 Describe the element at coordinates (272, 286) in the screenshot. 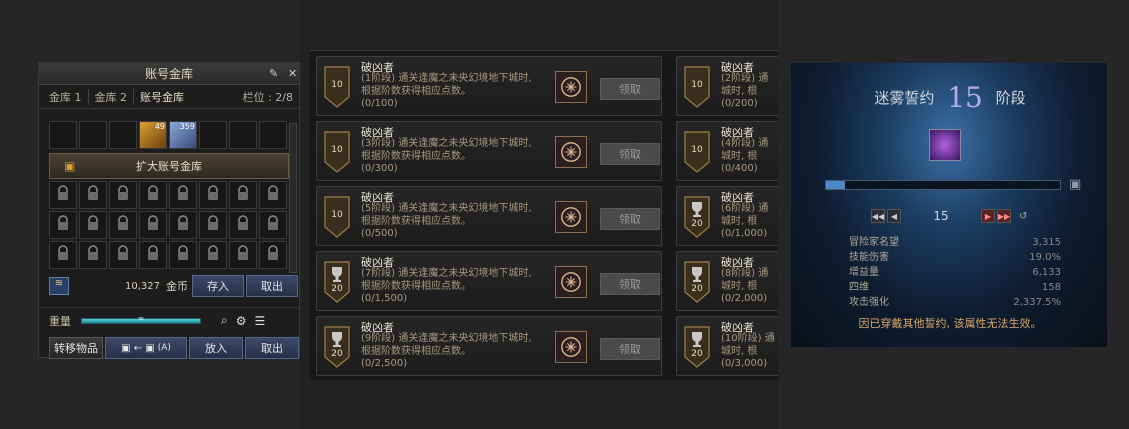

I see `withdraw-gold-button: 取出` at that location.